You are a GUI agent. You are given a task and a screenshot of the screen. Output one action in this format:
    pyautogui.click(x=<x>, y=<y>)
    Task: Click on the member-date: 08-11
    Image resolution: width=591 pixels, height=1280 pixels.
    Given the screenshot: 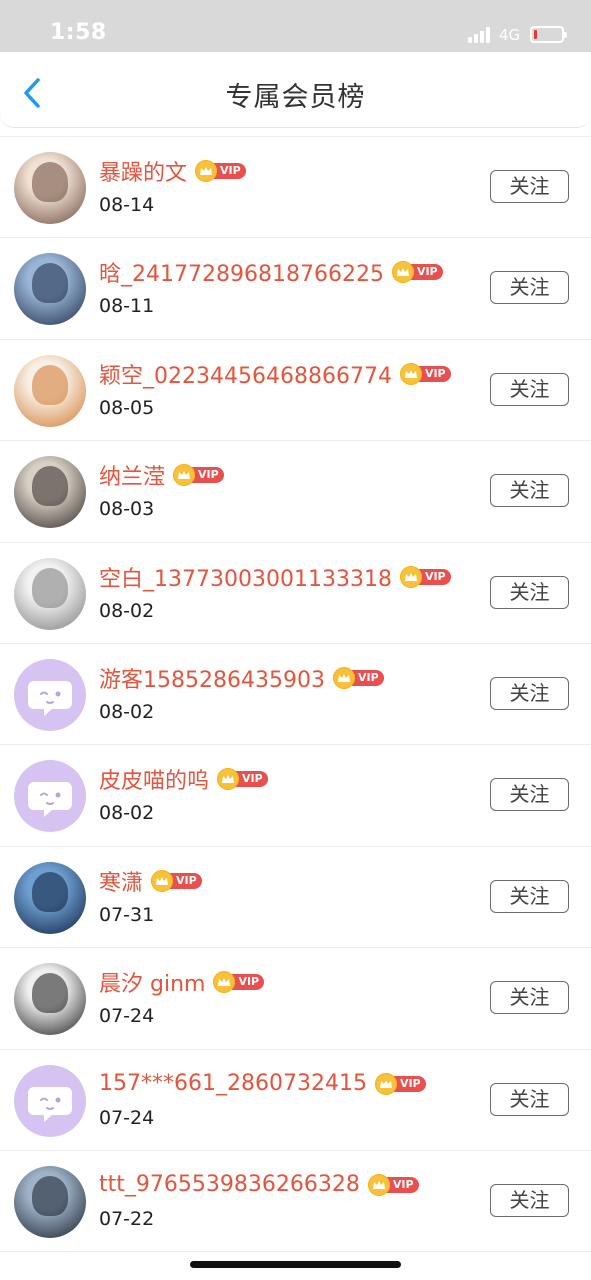 What is the action you would take?
    pyautogui.click(x=127, y=306)
    